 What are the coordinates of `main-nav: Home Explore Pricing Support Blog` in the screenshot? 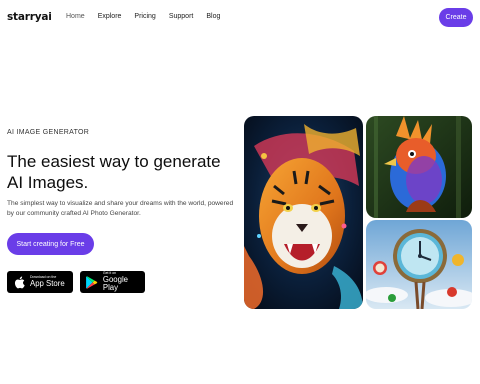 It's located at (149, 16).